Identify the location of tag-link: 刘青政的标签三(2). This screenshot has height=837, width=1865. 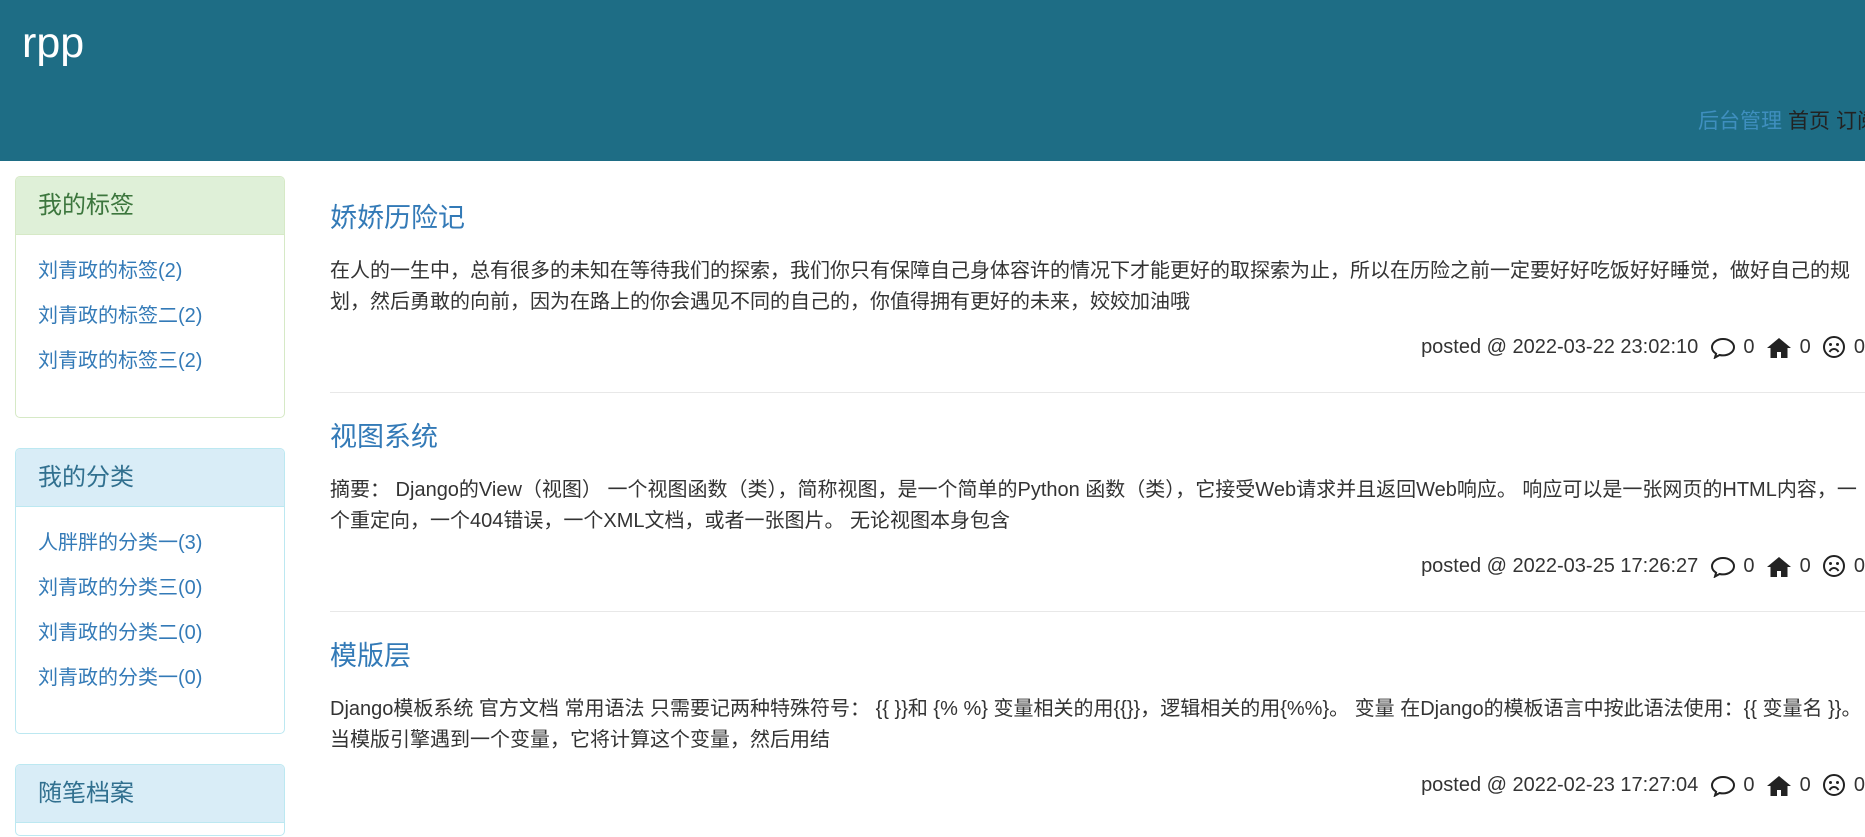
(161, 361).